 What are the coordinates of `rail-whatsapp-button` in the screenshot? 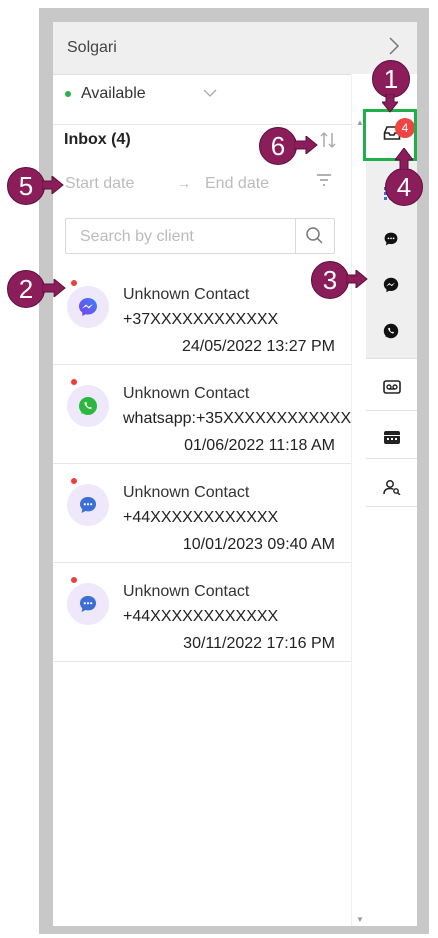 It's located at (391, 332).